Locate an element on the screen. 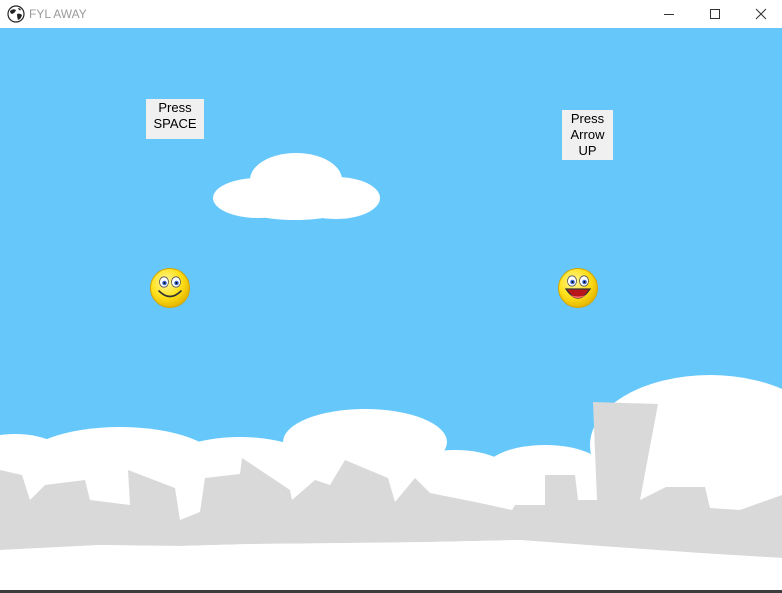 This screenshot has width=782, height=593. close-button is located at coordinates (760, 14).